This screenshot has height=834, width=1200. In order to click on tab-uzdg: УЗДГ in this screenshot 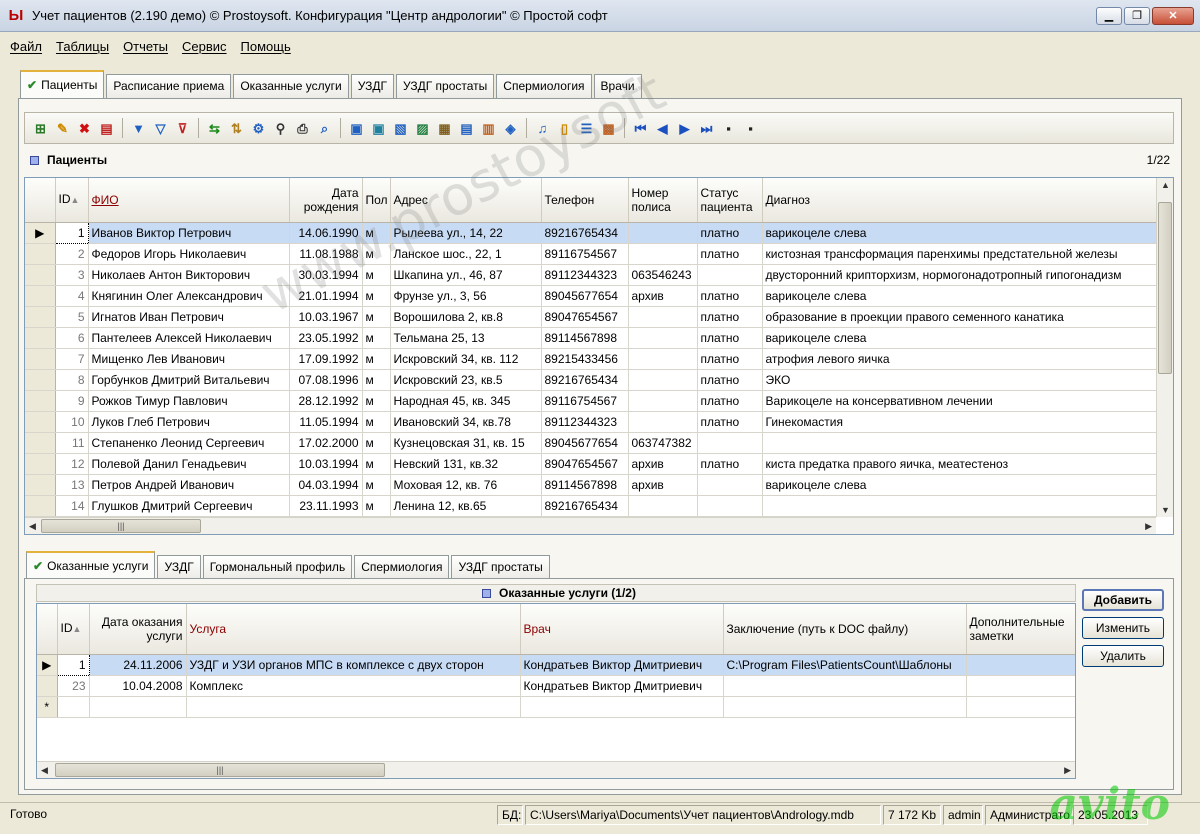, I will do `click(372, 86)`.